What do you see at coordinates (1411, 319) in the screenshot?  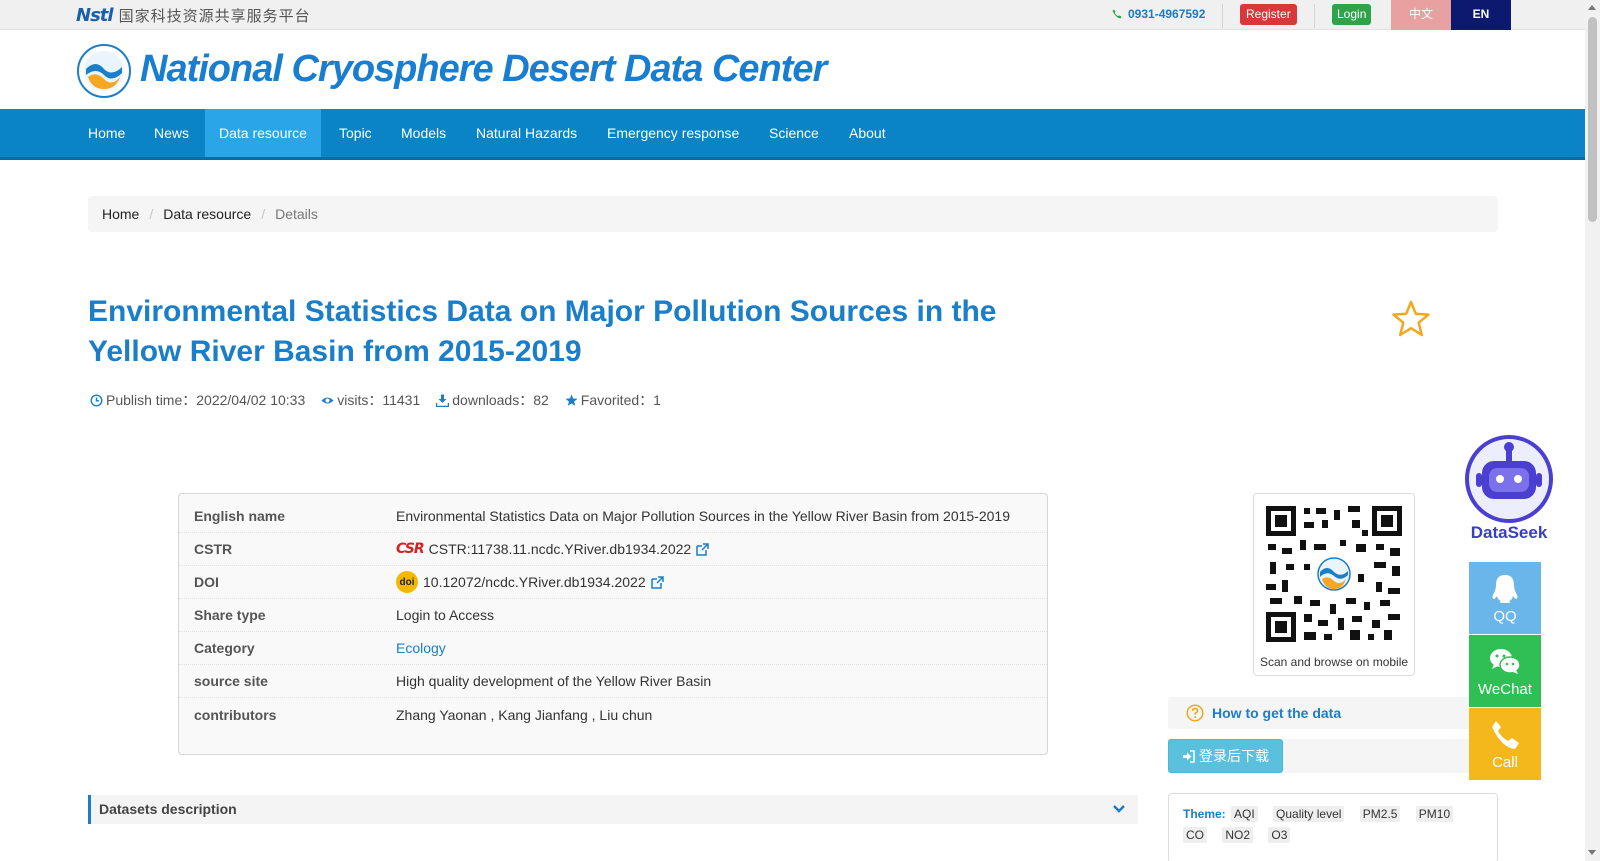 I see `favorite-star-icon` at bounding box center [1411, 319].